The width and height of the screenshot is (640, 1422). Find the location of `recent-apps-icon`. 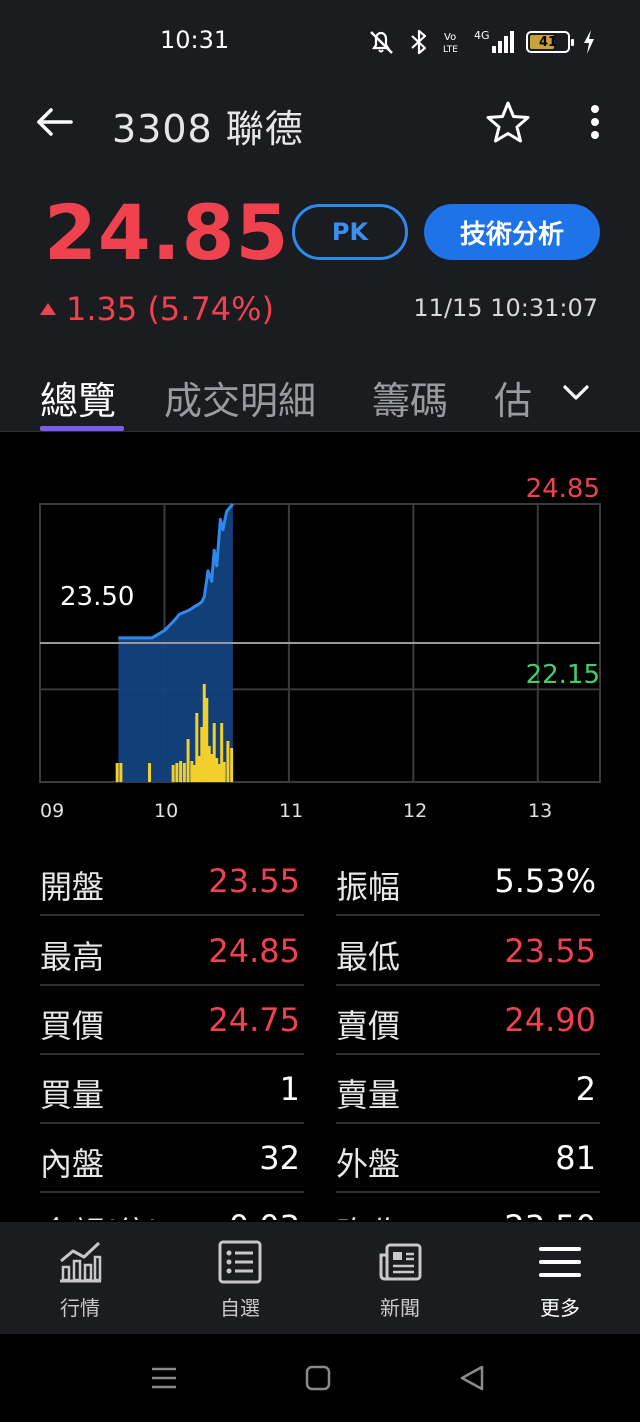

recent-apps-icon is located at coordinates (164, 1378).